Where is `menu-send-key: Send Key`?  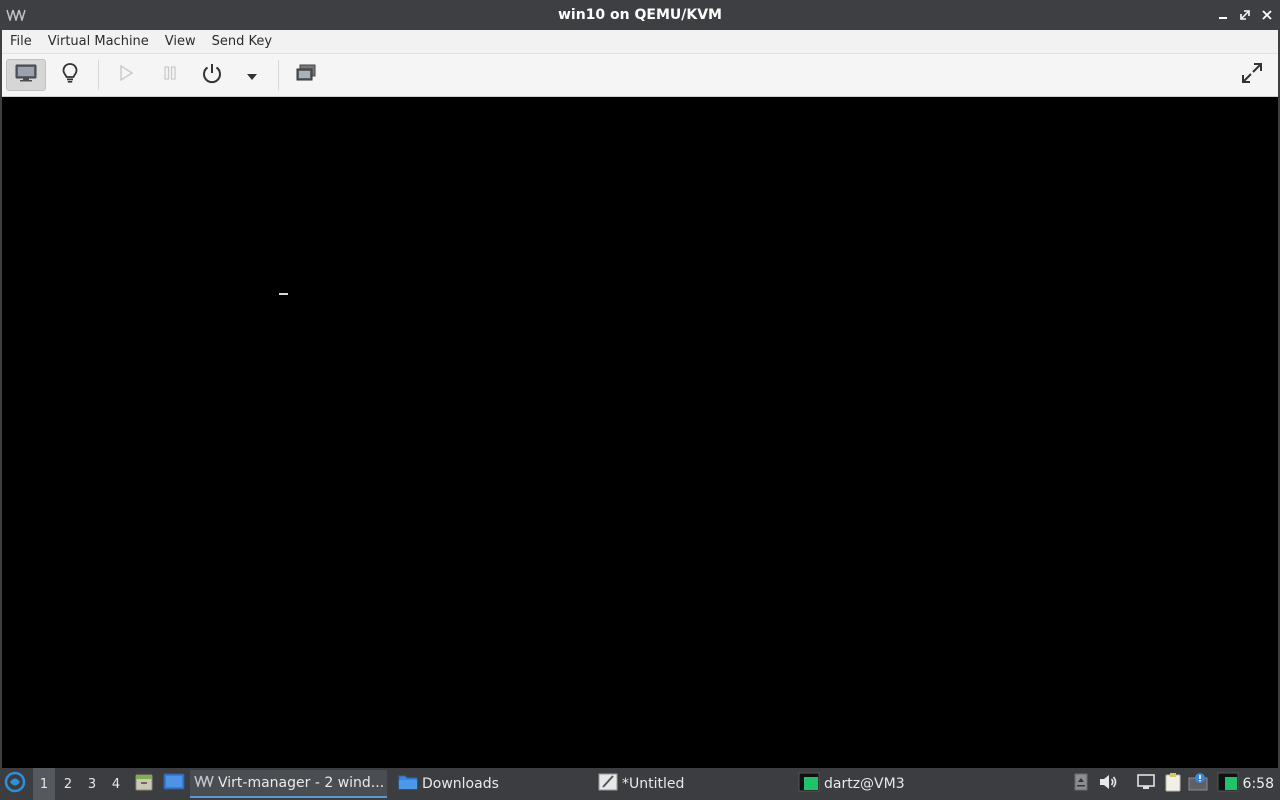 menu-send-key: Send Key is located at coordinates (242, 42).